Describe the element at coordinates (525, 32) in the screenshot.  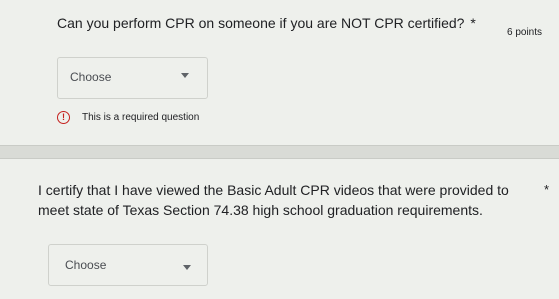
I see `points-label: 6 points` at that location.